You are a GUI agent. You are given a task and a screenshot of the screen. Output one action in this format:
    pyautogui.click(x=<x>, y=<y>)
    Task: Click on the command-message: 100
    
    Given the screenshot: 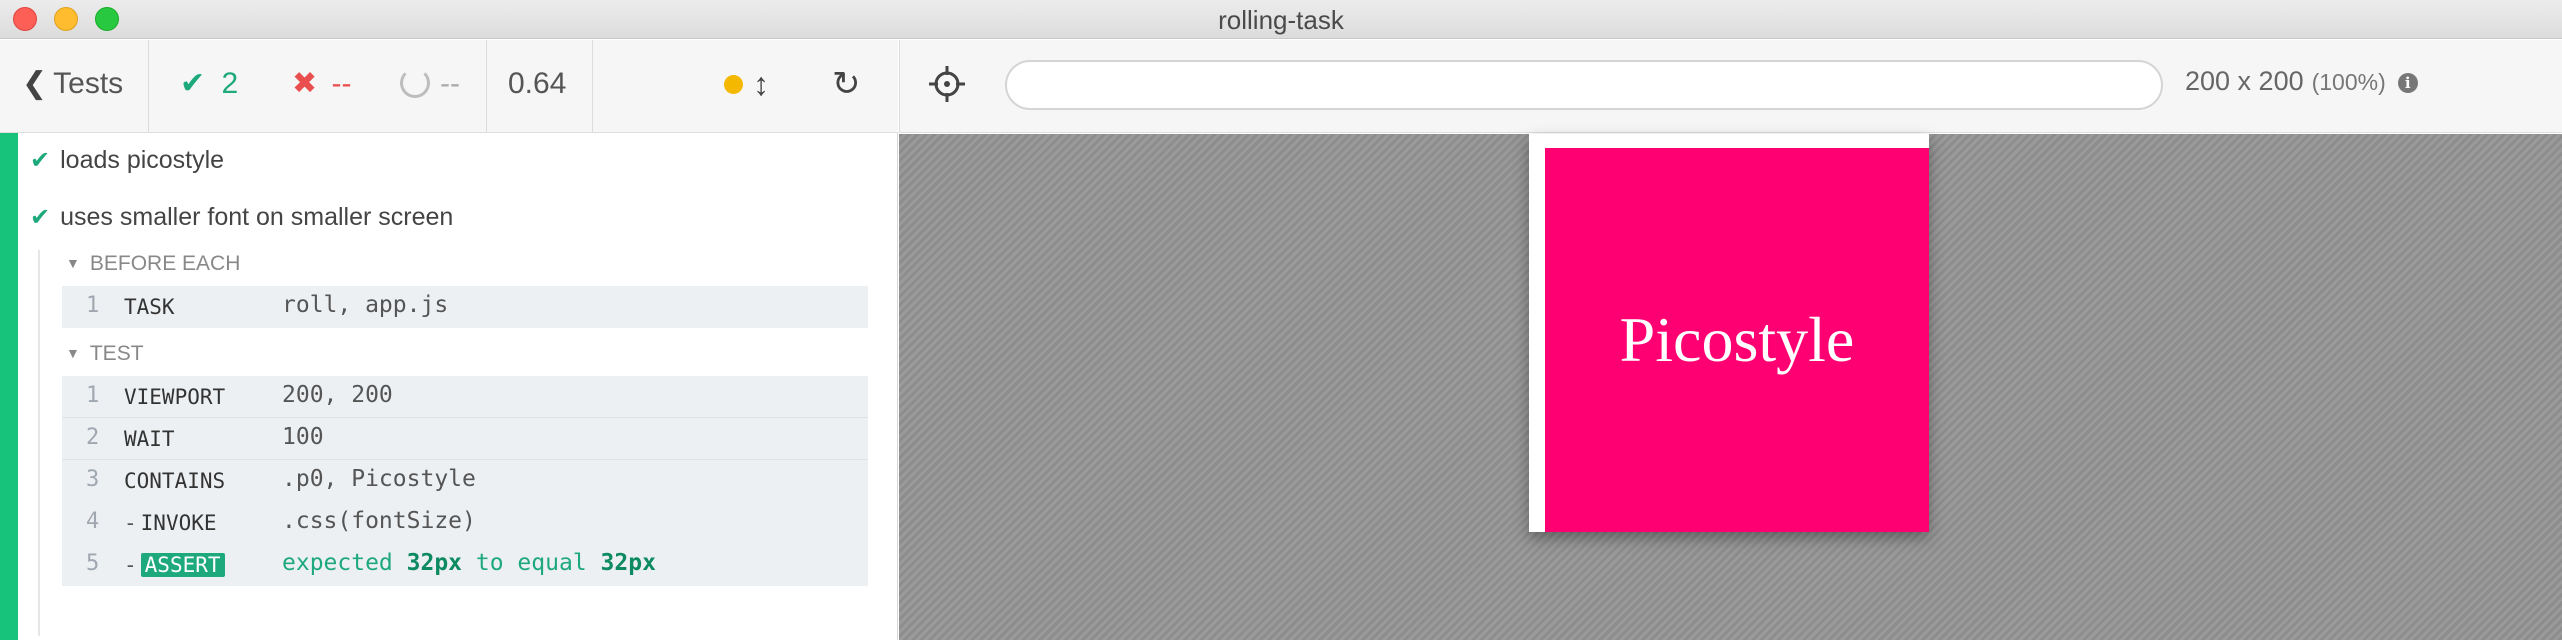 What is the action you would take?
    pyautogui.click(x=303, y=437)
    